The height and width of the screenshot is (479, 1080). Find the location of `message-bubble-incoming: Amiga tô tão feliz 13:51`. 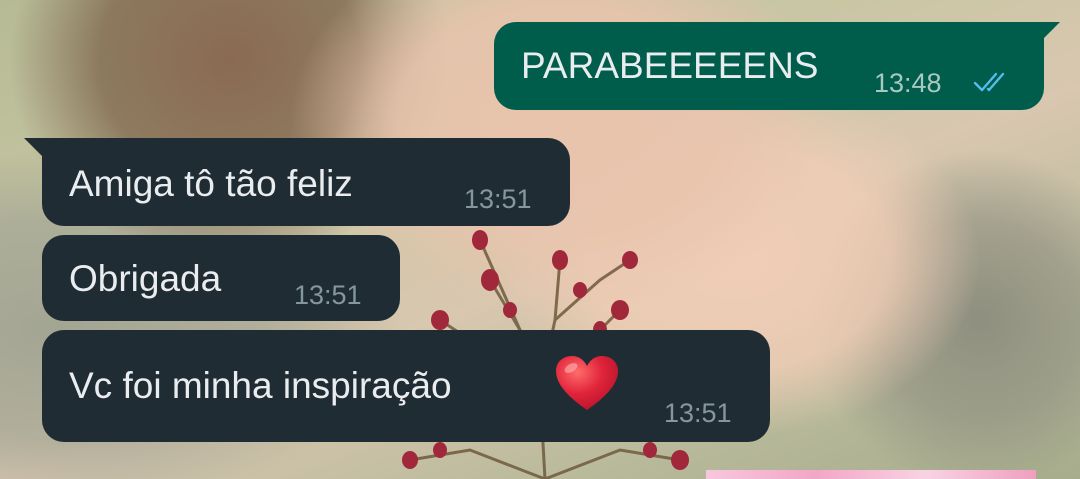

message-bubble-incoming: Amiga tô tão feliz 13:51 is located at coordinates (306, 182).